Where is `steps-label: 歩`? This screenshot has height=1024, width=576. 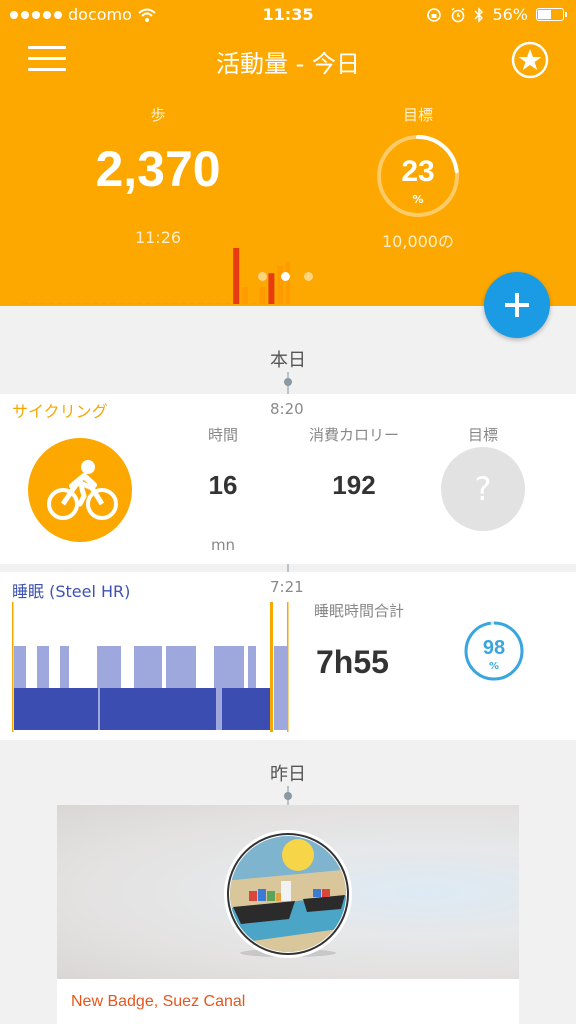 steps-label: 歩 is located at coordinates (158, 115).